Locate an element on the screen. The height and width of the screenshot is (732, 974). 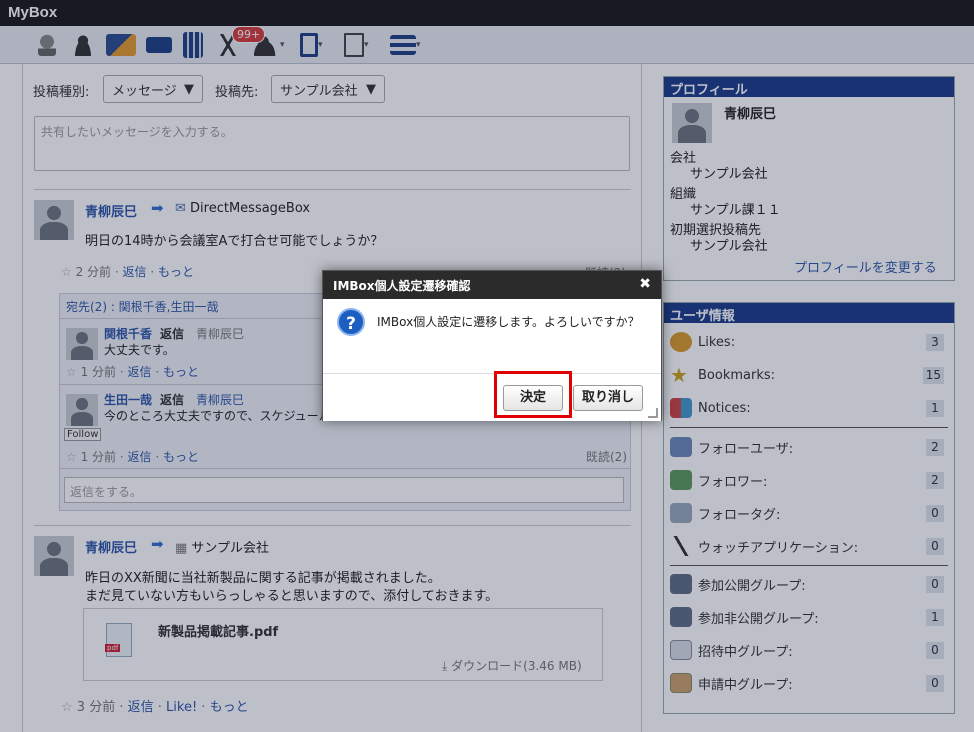
dialog-titlebar: IMBox個人設定遷移確認 ✖ is located at coordinates (492, 285).